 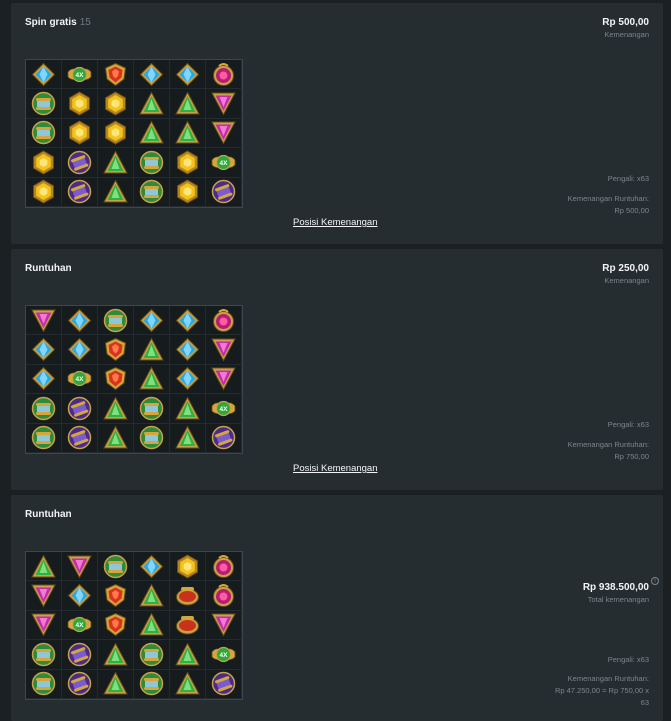 What do you see at coordinates (48, 514) in the screenshot?
I see `panel-title: Runtuhan` at bounding box center [48, 514].